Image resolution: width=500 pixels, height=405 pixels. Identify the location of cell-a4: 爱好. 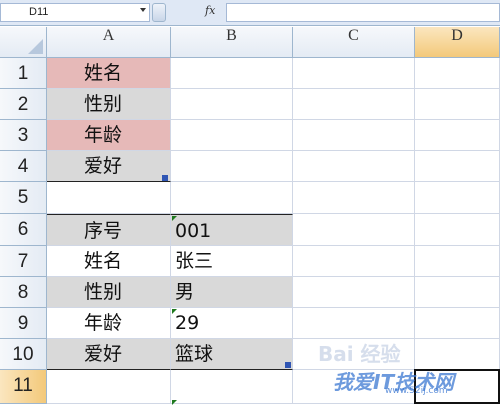
(109, 166).